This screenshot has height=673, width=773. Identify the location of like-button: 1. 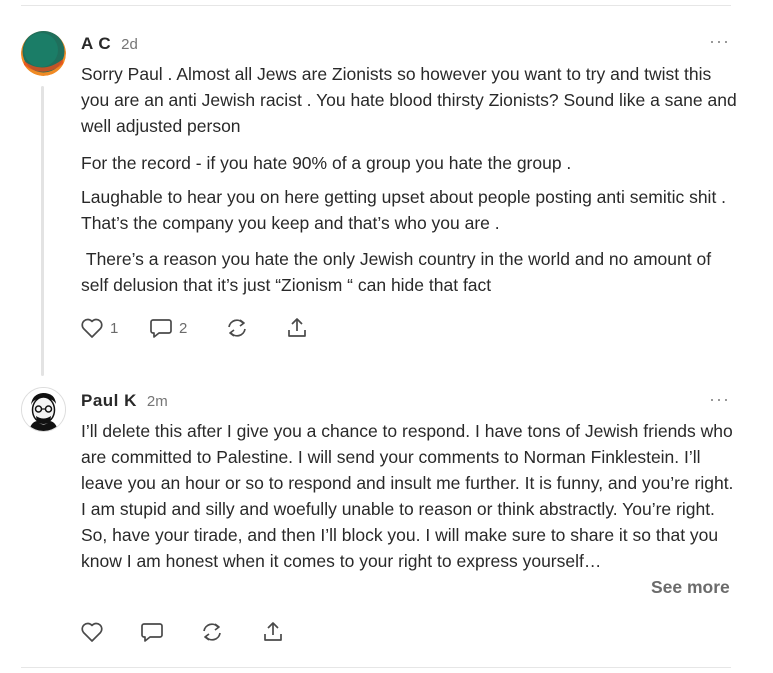
(99, 328).